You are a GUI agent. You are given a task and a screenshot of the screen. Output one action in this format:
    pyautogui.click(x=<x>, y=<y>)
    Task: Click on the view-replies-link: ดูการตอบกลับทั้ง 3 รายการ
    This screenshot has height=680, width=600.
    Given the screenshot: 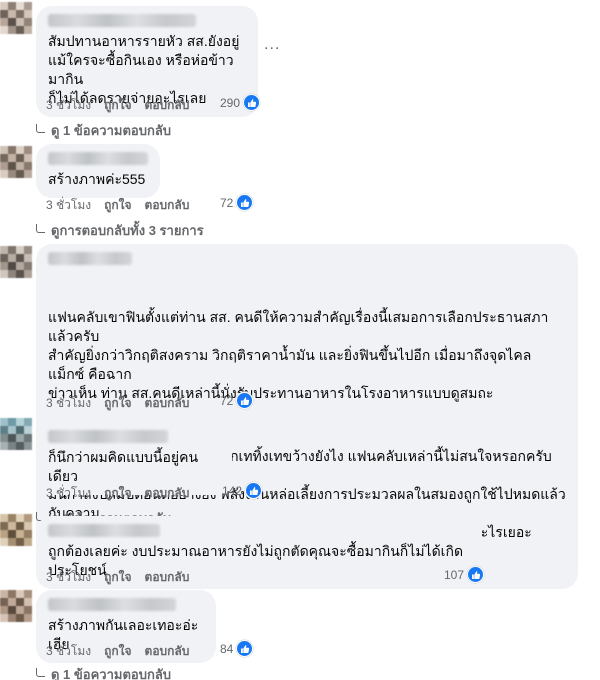 What is the action you would take?
    pyautogui.click(x=120, y=230)
    